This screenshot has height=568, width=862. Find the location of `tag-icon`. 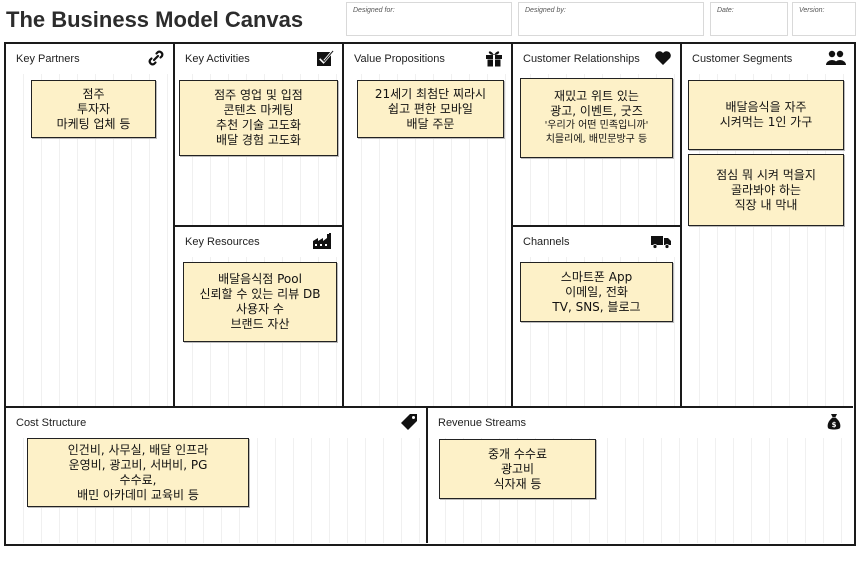

tag-icon is located at coordinates (409, 422).